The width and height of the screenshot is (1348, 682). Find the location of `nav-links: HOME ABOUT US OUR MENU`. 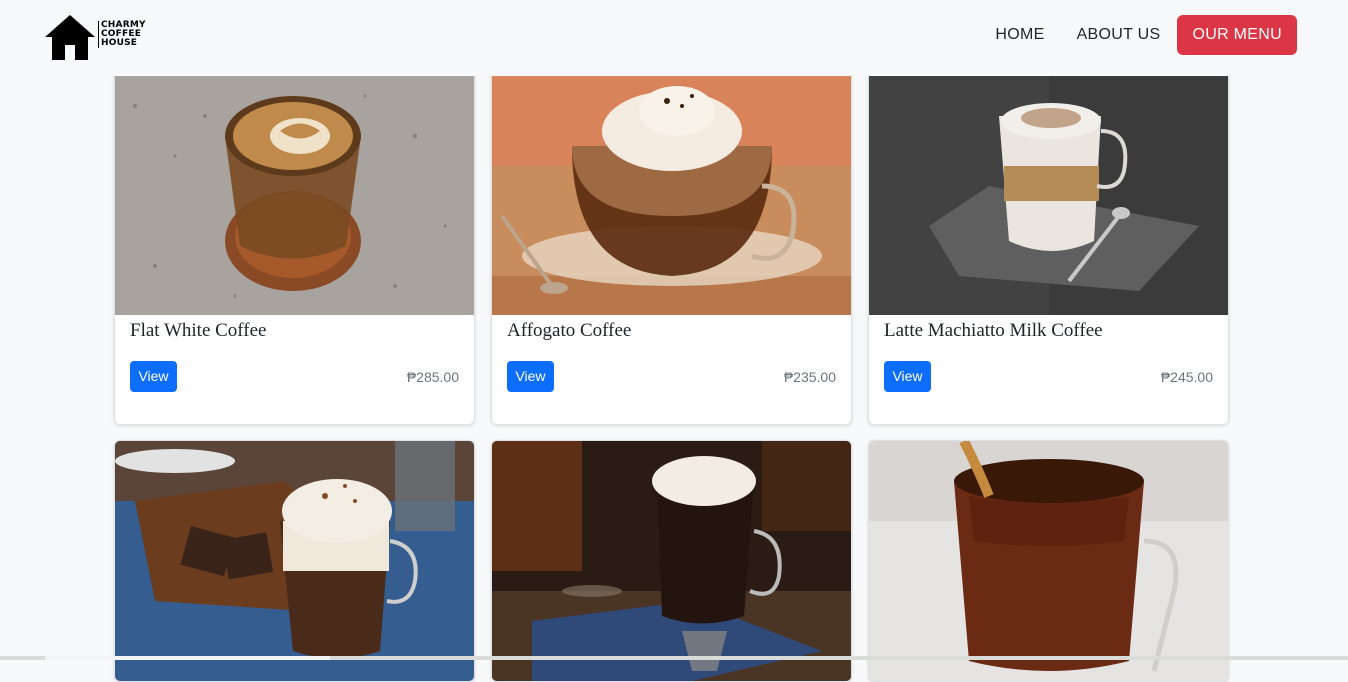

nav-links: HOME ABOUT US OUR MENU is located at coordinates (1130, 35).